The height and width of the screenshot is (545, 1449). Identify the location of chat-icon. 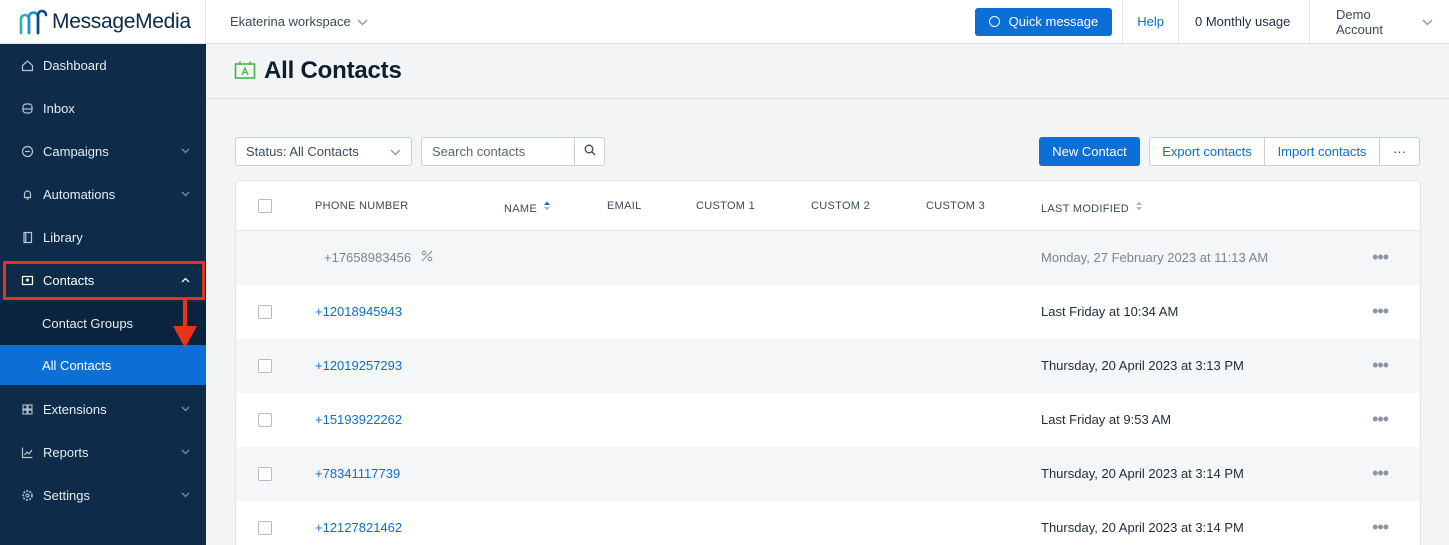
(27, 152).